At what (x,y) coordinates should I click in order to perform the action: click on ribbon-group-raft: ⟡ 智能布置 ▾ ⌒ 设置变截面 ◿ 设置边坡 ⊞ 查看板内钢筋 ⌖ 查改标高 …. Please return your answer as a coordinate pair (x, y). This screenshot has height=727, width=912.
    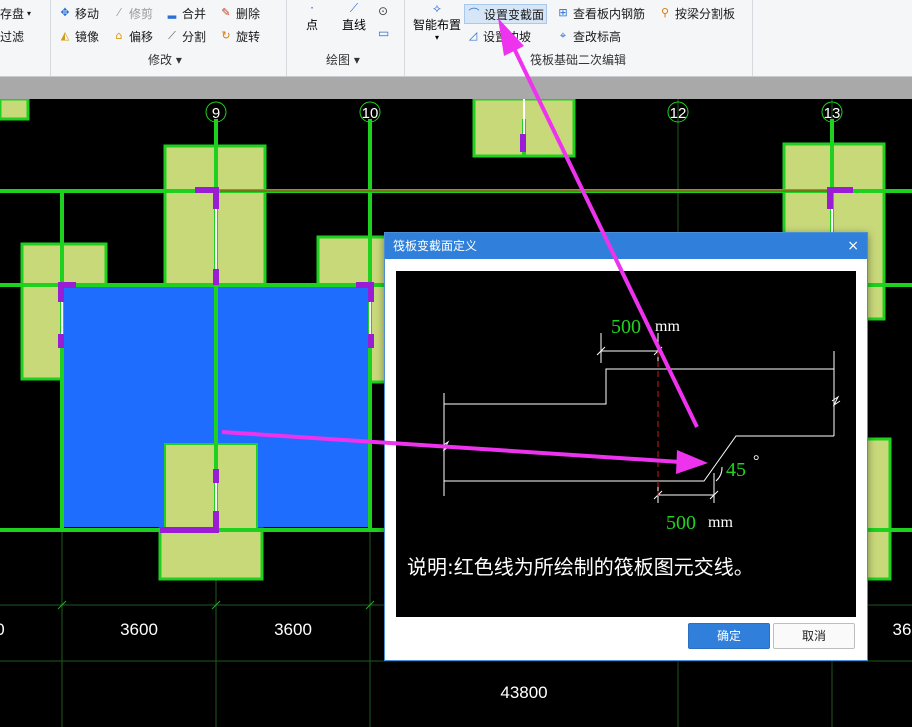
    Looking at the image, I should click on (578, 38).